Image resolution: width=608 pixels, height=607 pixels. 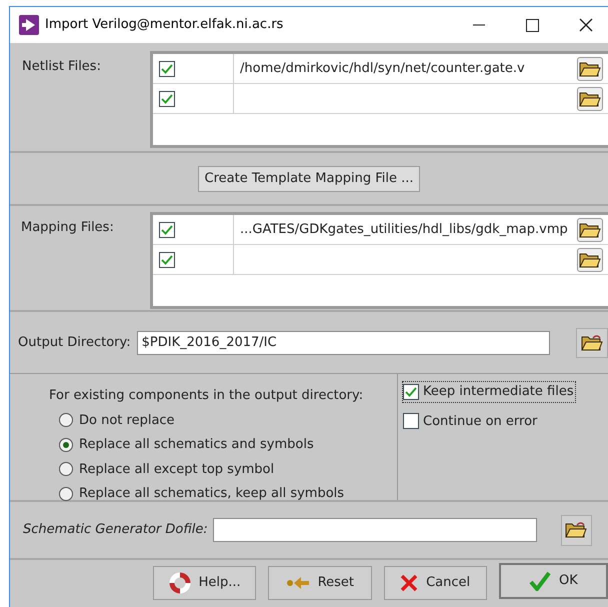 I want to click on maximize-icon, so click(x=532, y=25).